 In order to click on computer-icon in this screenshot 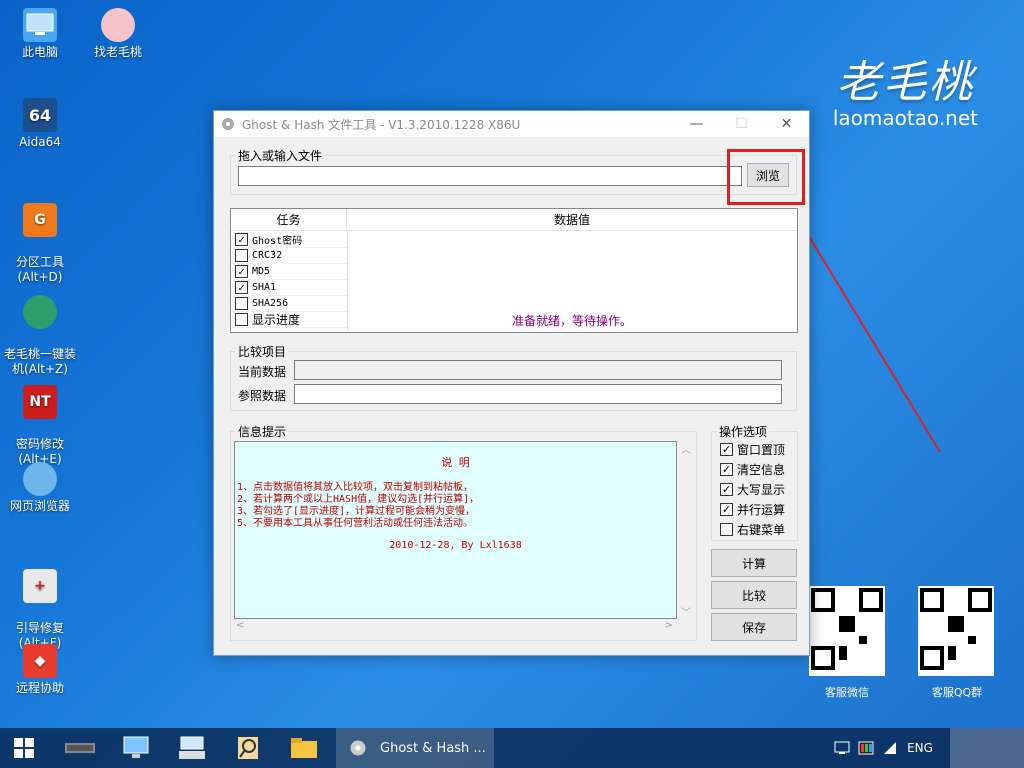, I will do `click(40, 25)`.